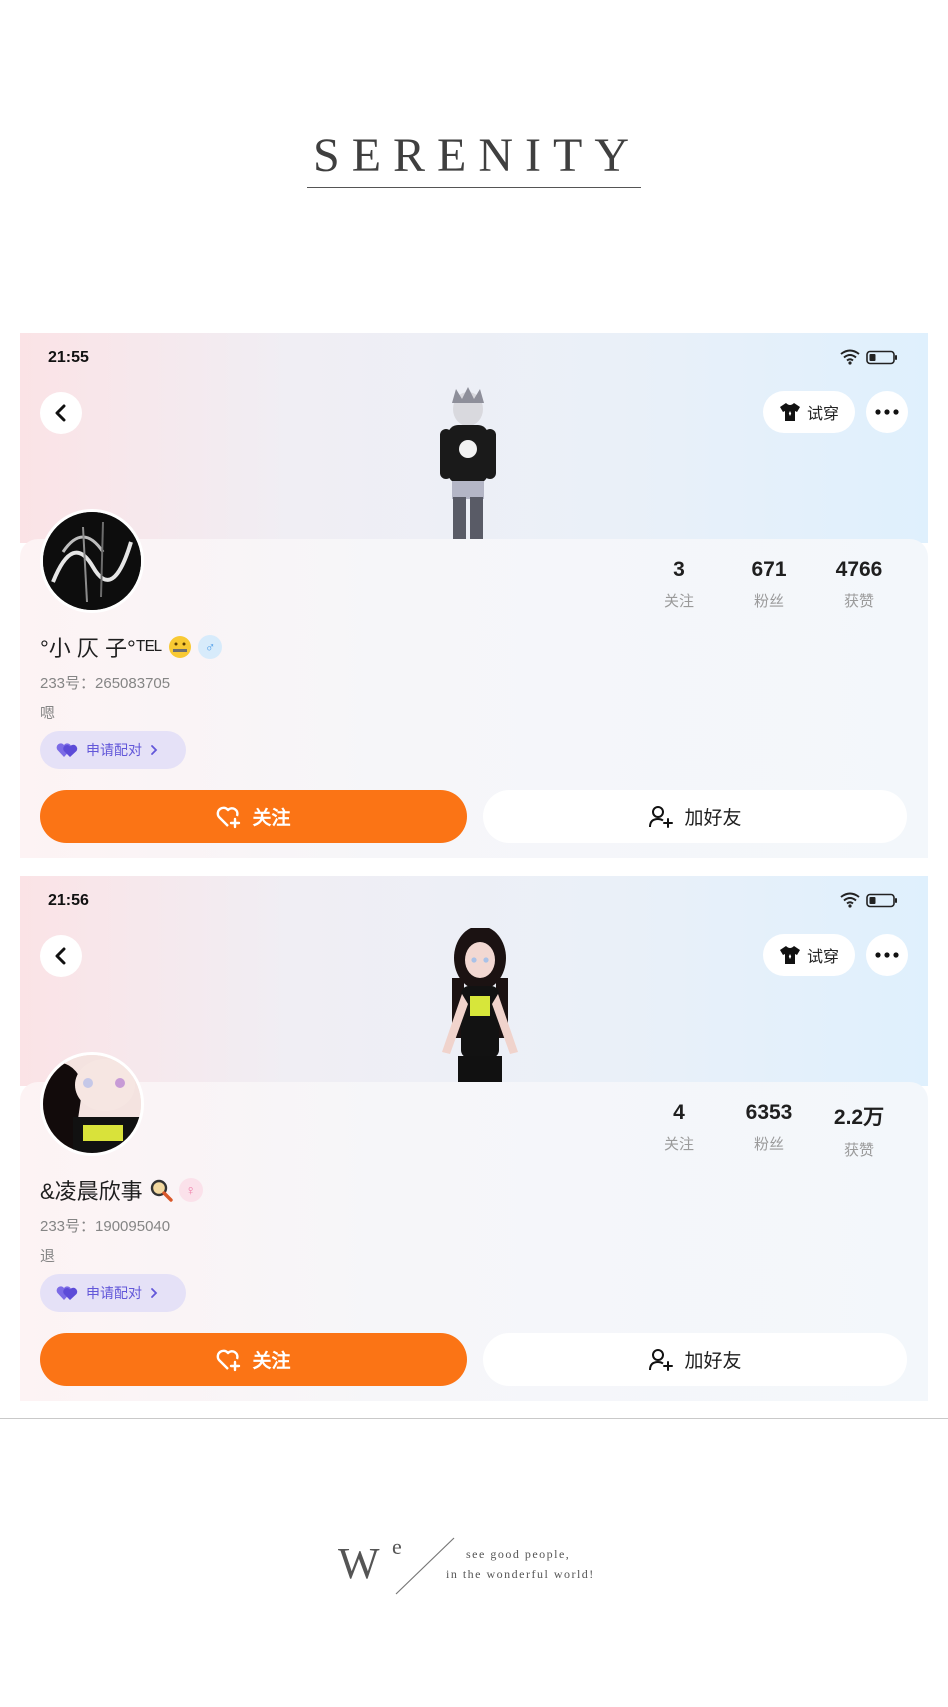 Image resolution: width=948 pixels, height=1707 pixels. I want to click on account-id: 233号：190095040, so click(105, 1226).